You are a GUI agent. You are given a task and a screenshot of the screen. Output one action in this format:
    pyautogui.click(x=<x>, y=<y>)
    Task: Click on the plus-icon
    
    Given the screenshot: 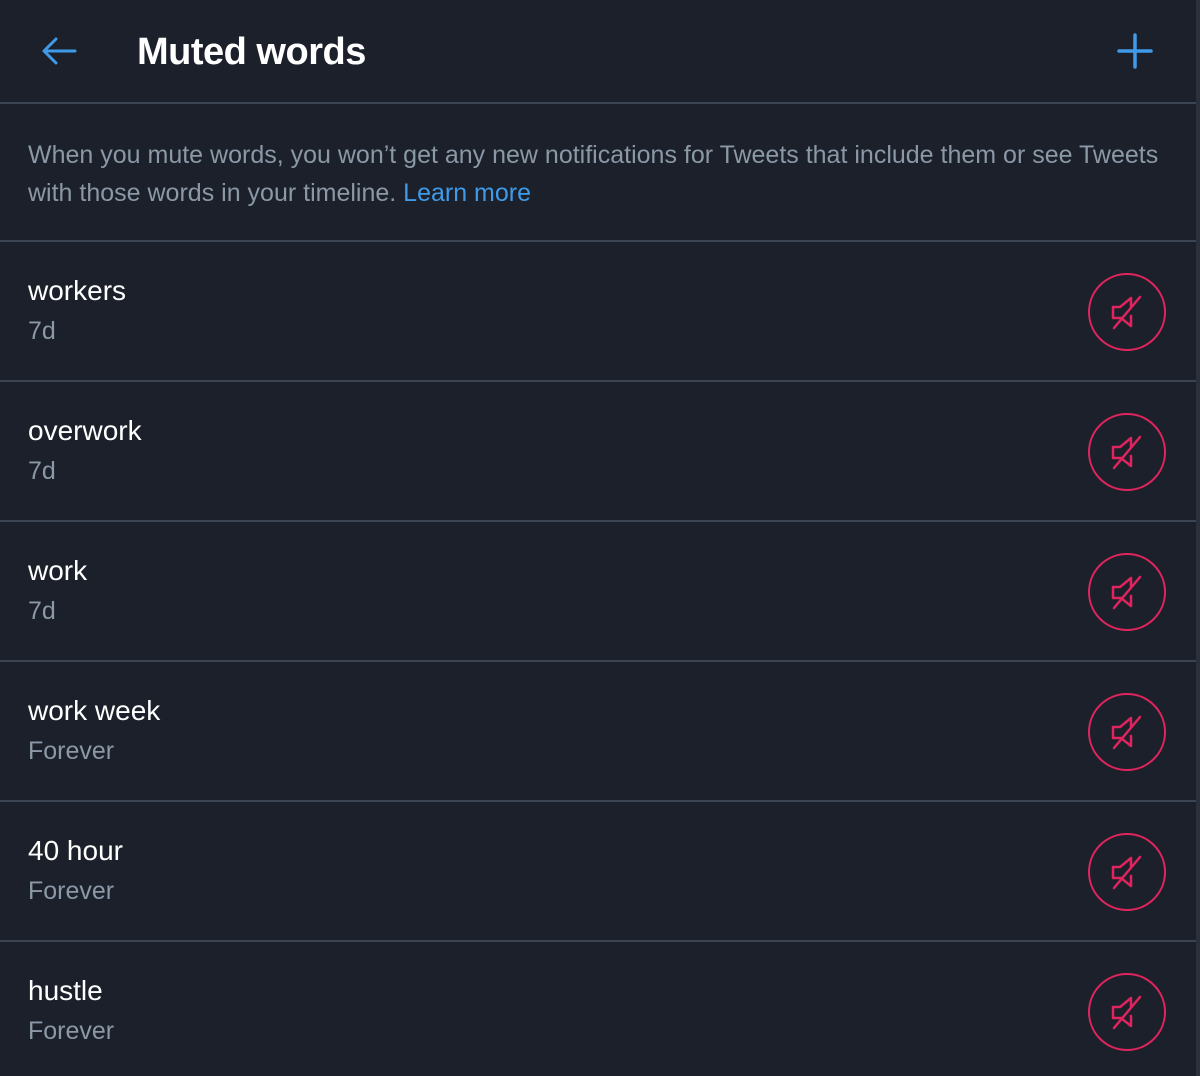 What is the action you would take?
    pyautogui.click(x=1135, y=51)
    